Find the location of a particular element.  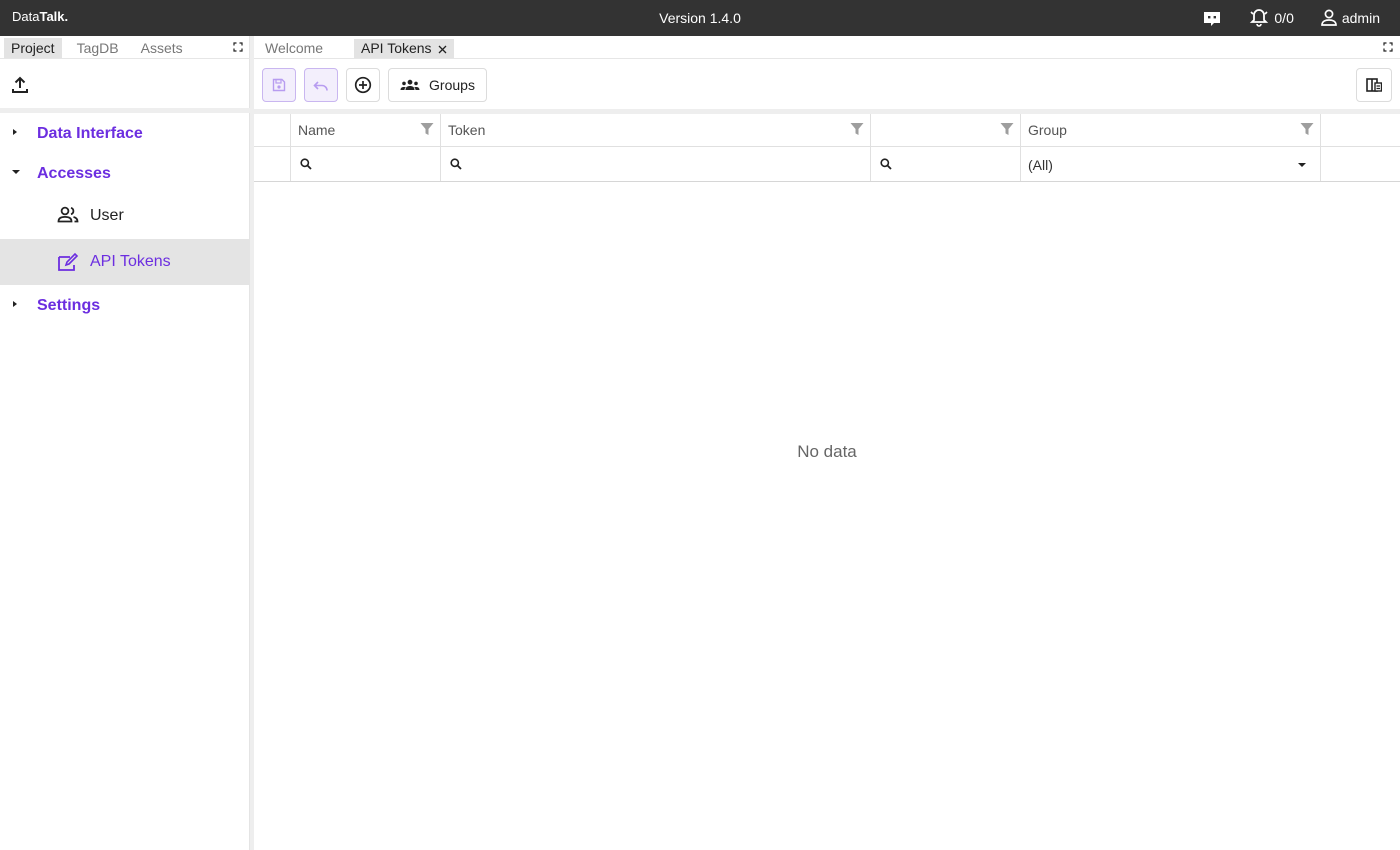

filter-cell-token is located at coordinates (656, 164).